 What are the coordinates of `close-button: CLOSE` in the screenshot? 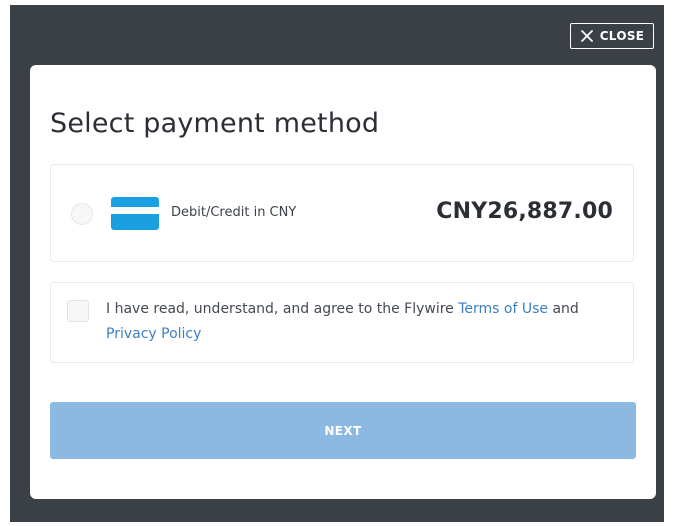 It's located at (612, 36).